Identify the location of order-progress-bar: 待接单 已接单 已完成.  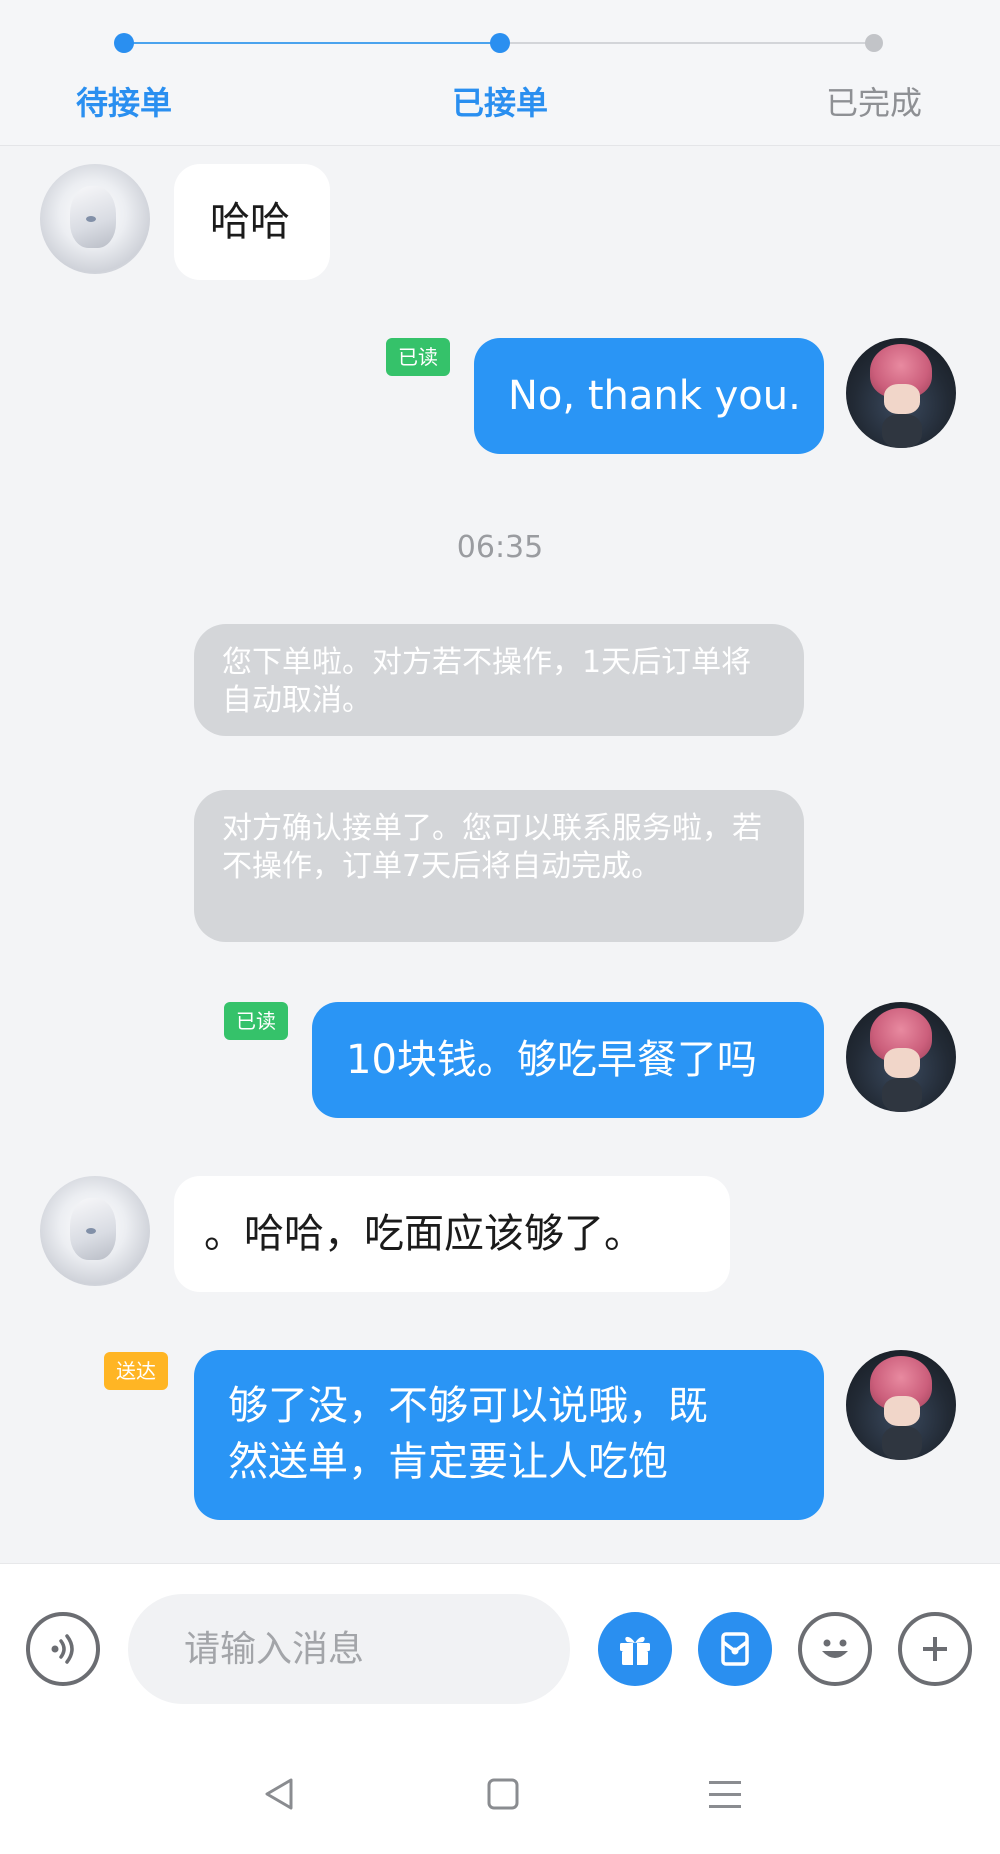
(500, 73).